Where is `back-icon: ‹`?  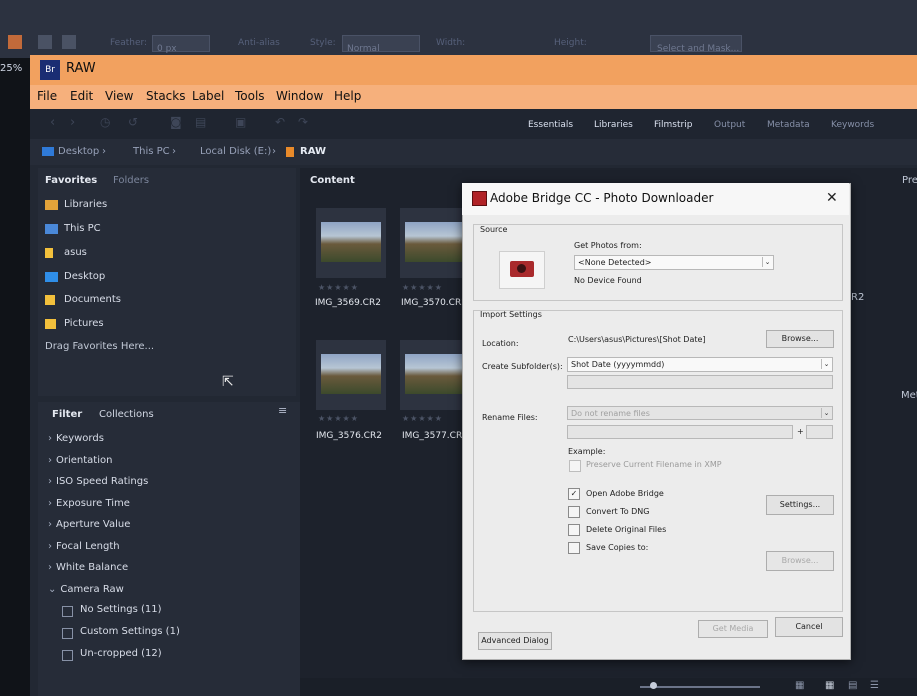
back-icon: ‹ is located at coordinates (52, 122).